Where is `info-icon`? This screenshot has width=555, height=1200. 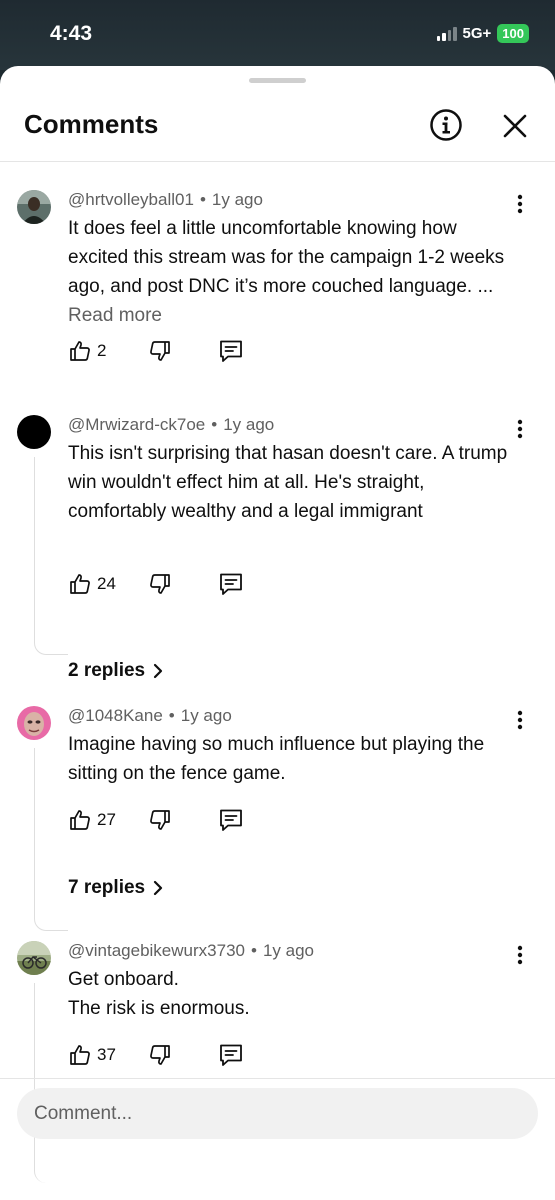
info-icon is located at coordinates (446, 125).